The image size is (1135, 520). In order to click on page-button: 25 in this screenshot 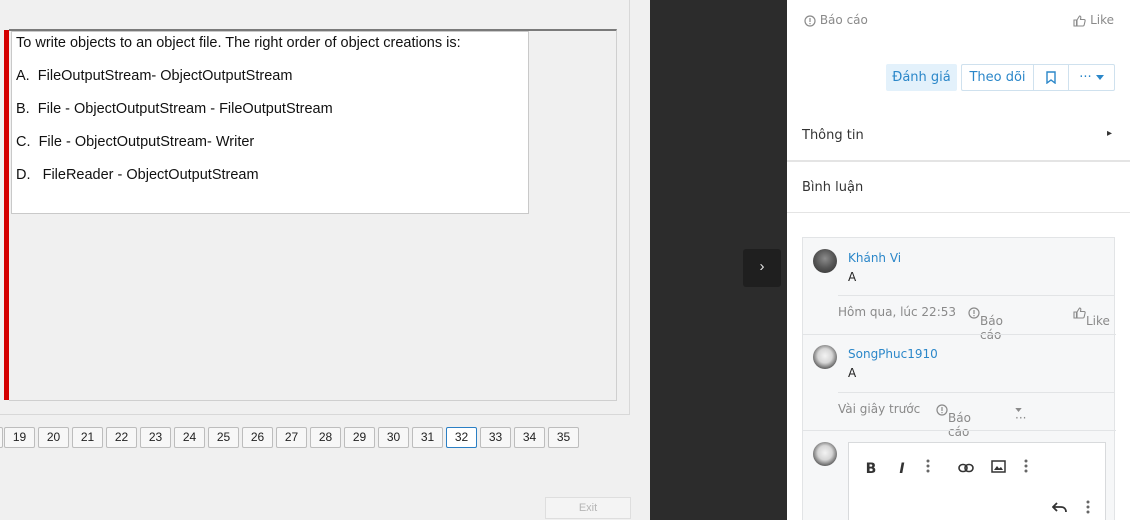, I will do `click(223, 437)`.